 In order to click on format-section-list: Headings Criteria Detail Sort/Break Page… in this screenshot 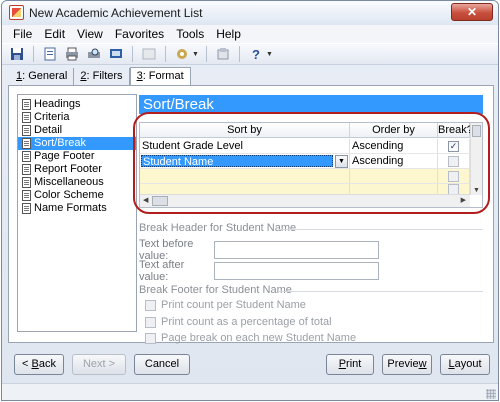, I will do `click(77, 213)`.